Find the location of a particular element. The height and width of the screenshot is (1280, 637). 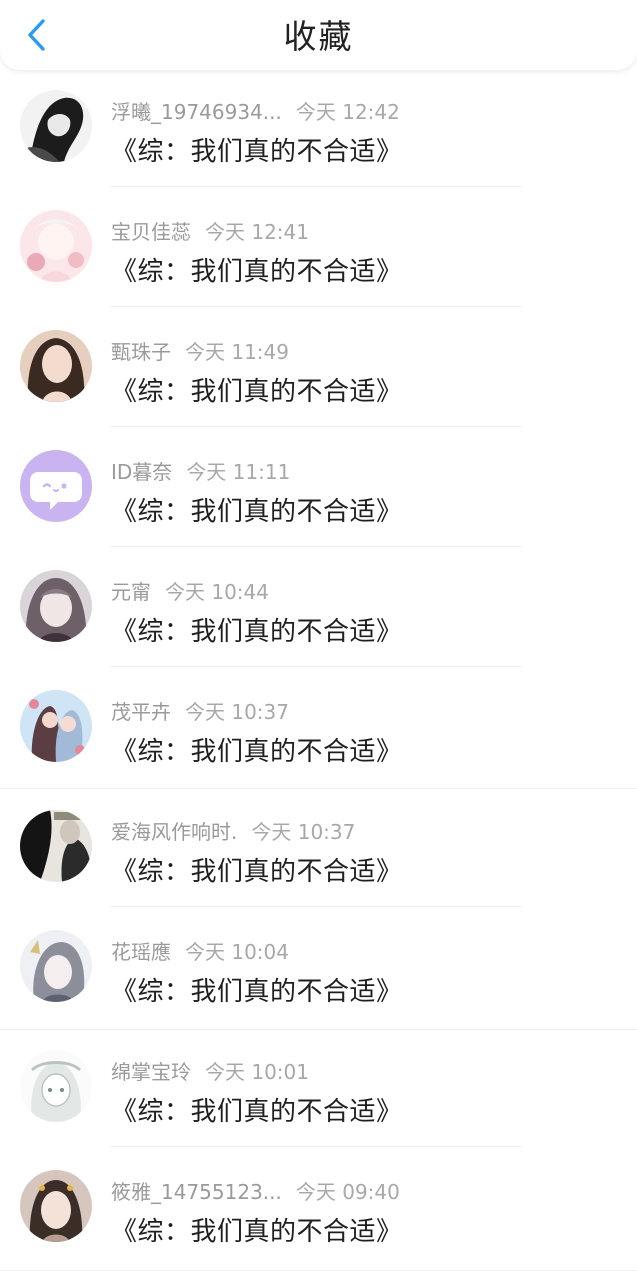

list-item: 浮曦_19746934... 今天 12:42 《综：我们真的不合适》 is located at coordinates (318, 138).